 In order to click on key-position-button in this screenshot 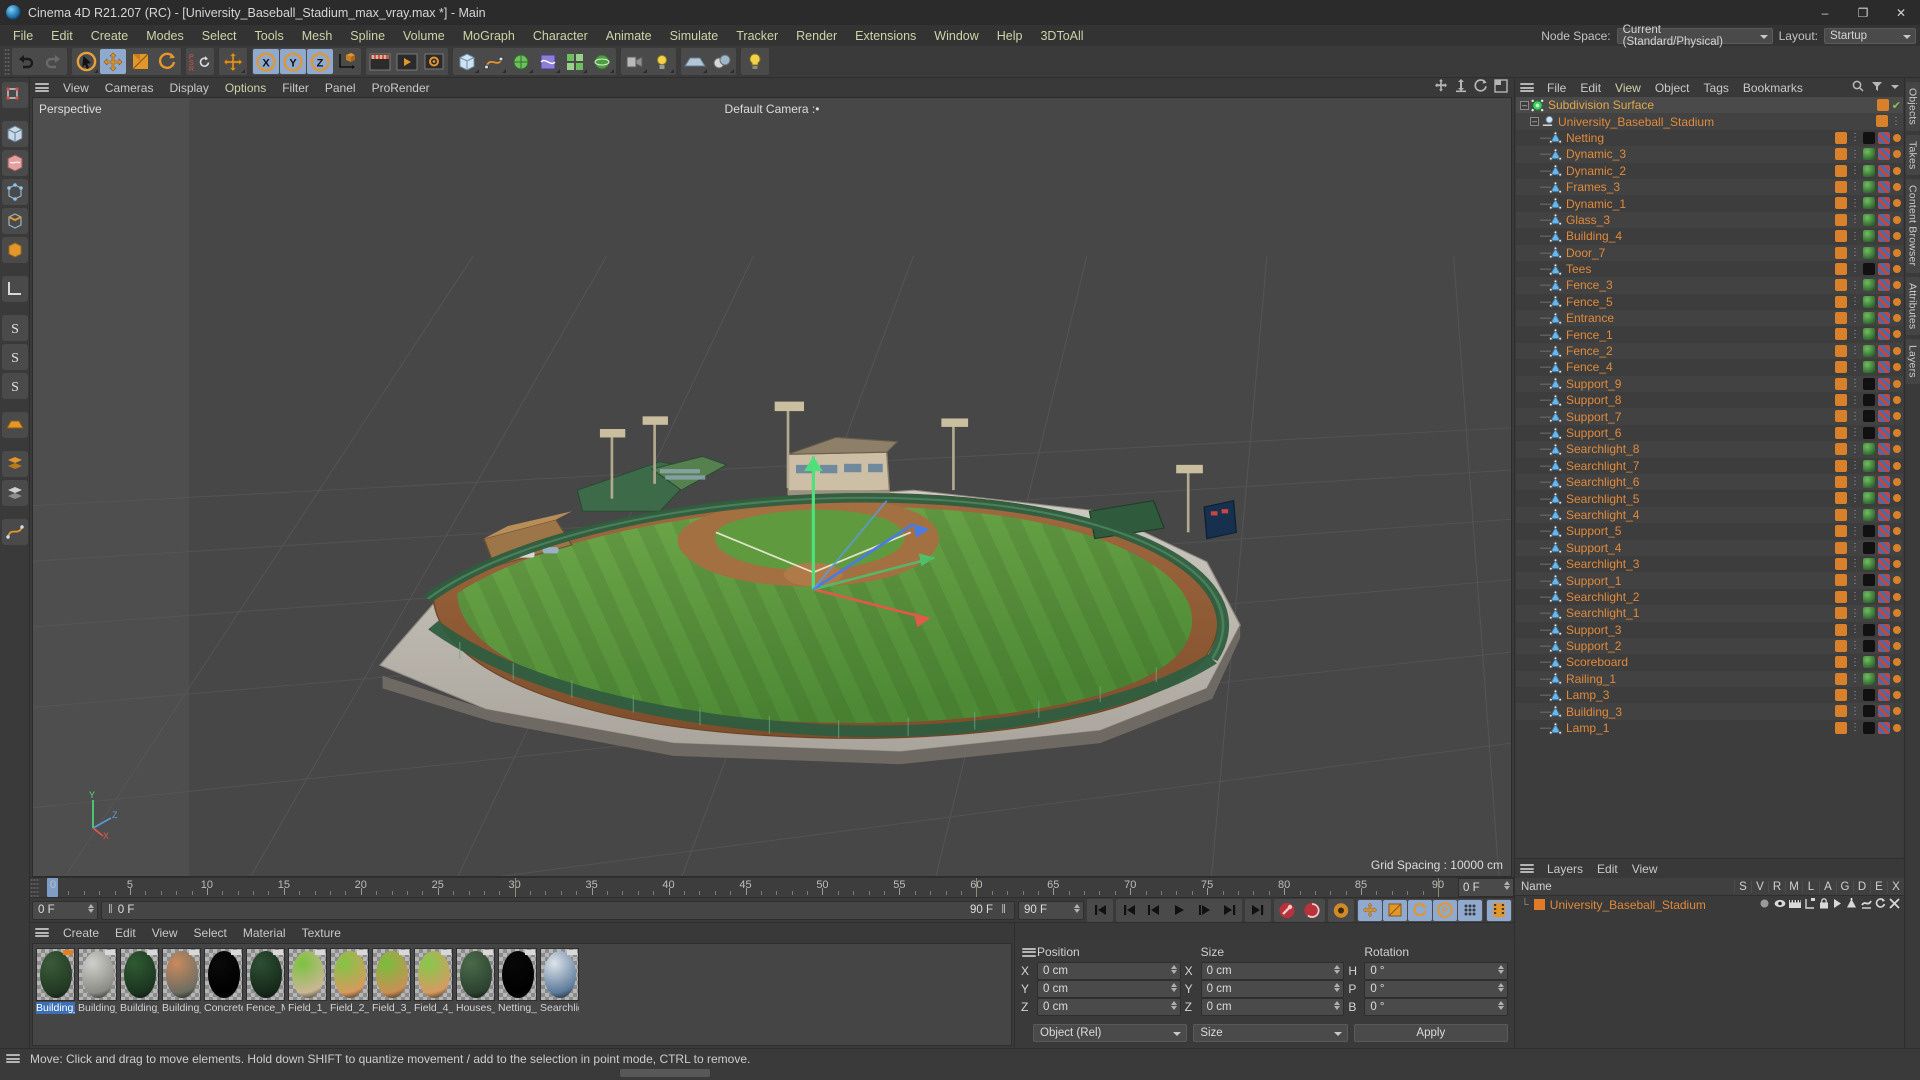, I will do `click(1370, 910)`.